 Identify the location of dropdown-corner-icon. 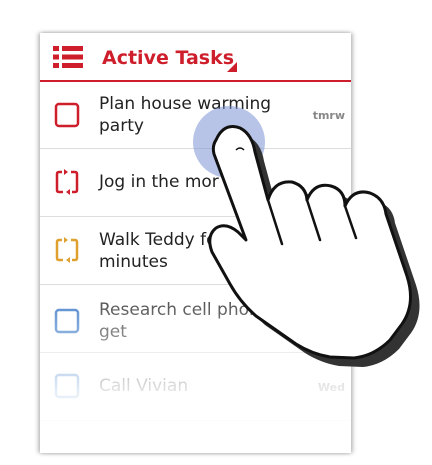
(232, 67).